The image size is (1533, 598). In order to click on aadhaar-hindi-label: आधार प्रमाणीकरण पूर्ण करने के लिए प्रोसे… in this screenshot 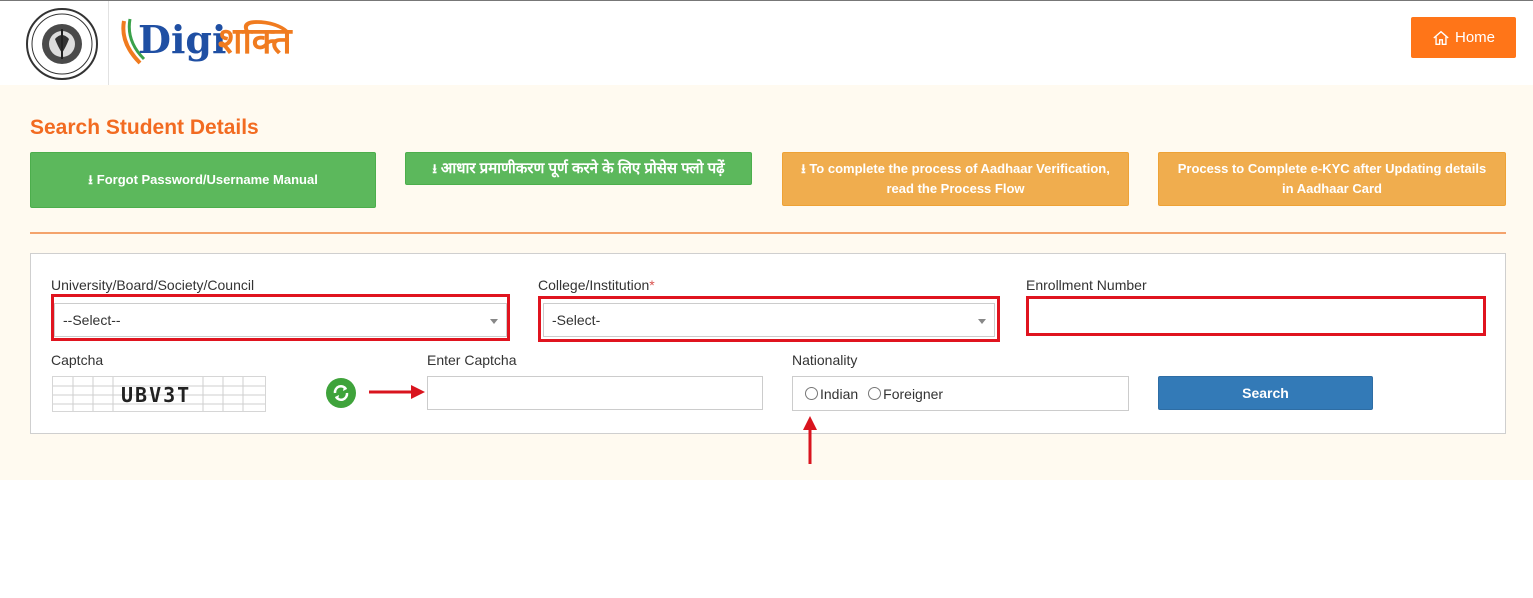, I will do `click(582, 168)`.